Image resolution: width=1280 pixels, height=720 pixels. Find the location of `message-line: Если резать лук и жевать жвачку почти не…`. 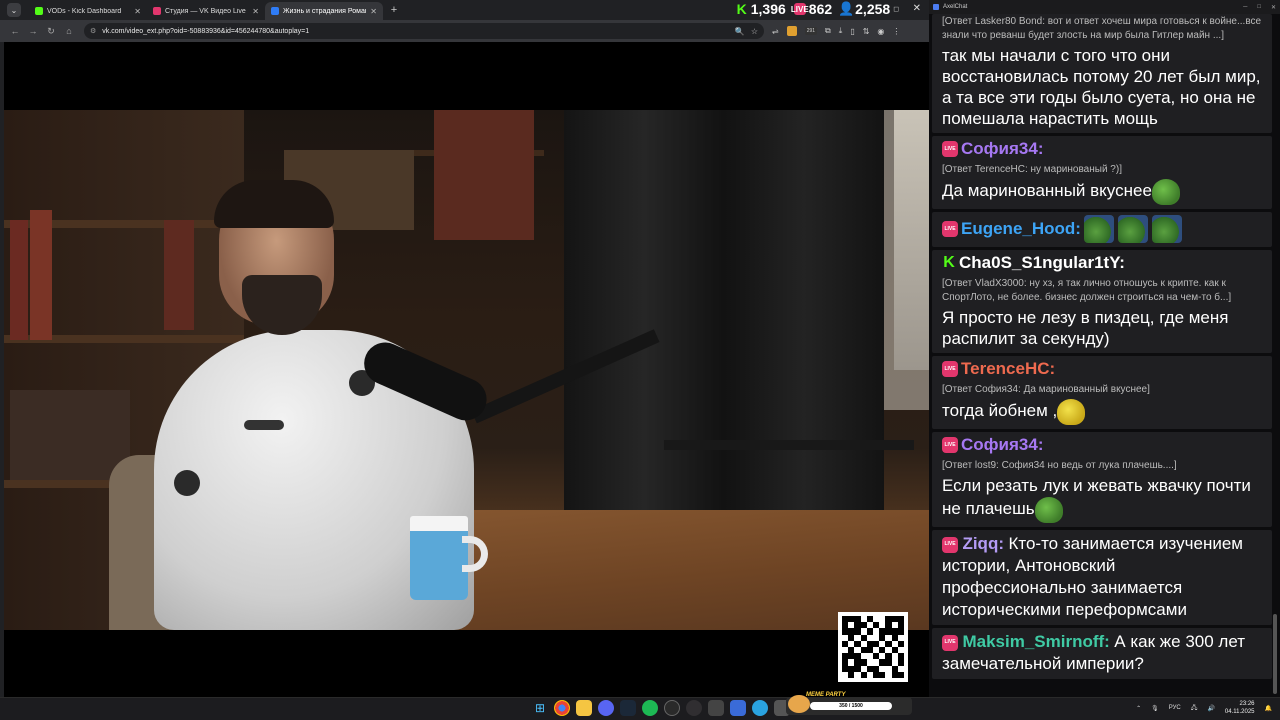

message-line: Если резать лук и жевать жвачку почти не… is located at coordinates (1103, 499).